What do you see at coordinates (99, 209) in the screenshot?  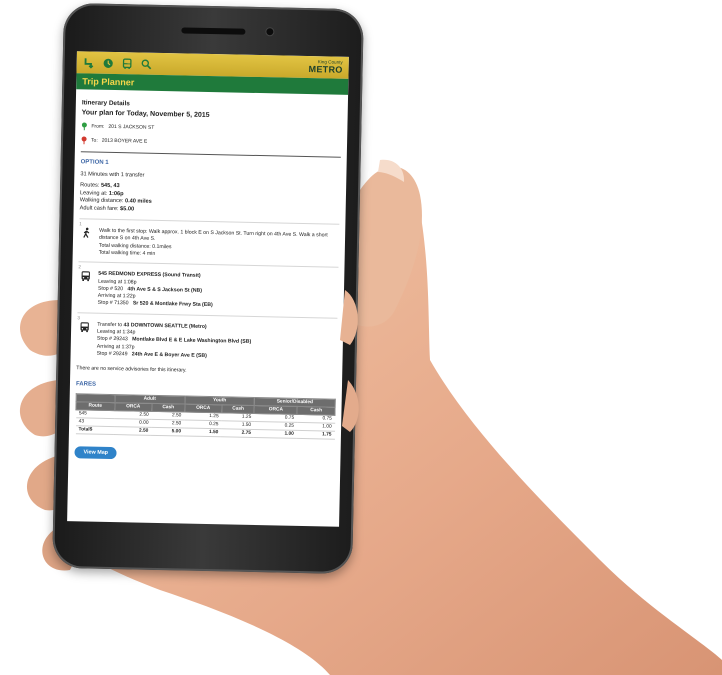 I see `fare-label: Adult cash fare:` at bounding box center [99, 209].